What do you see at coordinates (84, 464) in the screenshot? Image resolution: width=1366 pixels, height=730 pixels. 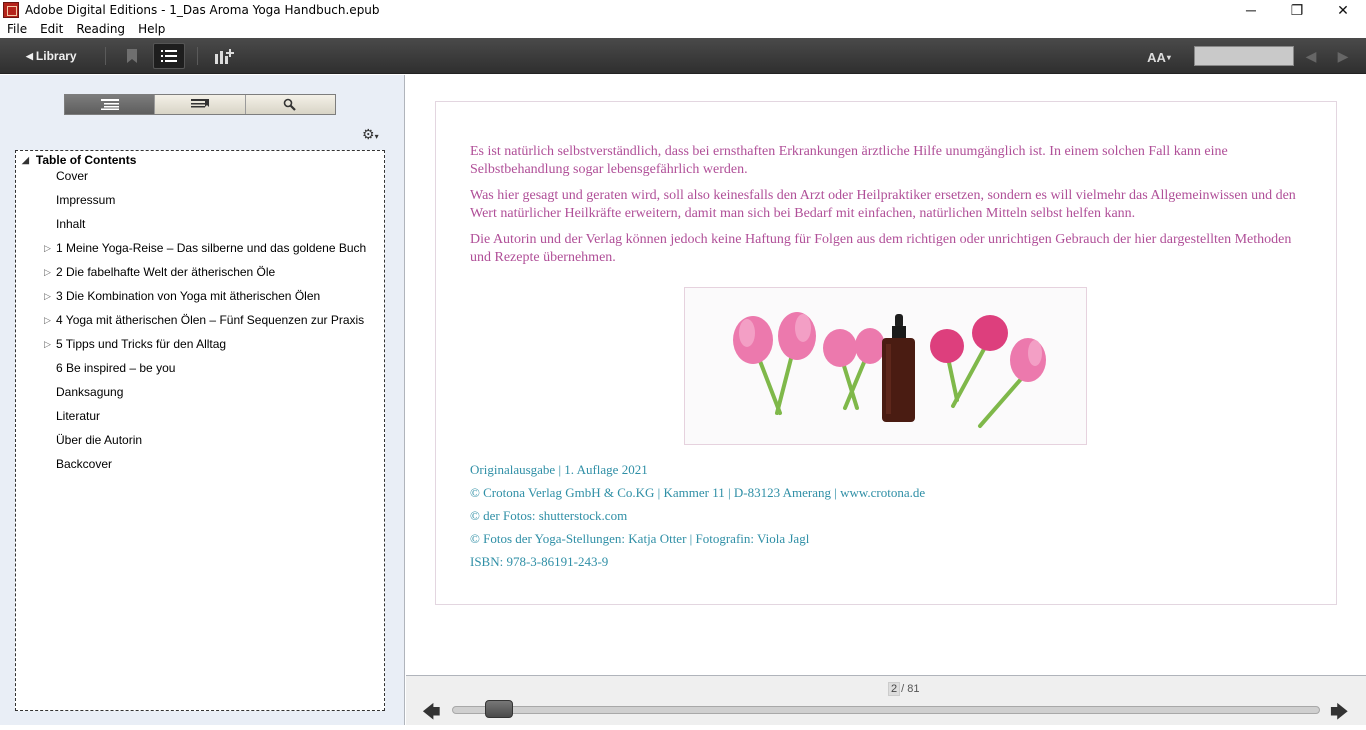 I see `toc-item-backcover: Backcover` at bounding box center [84, 464].